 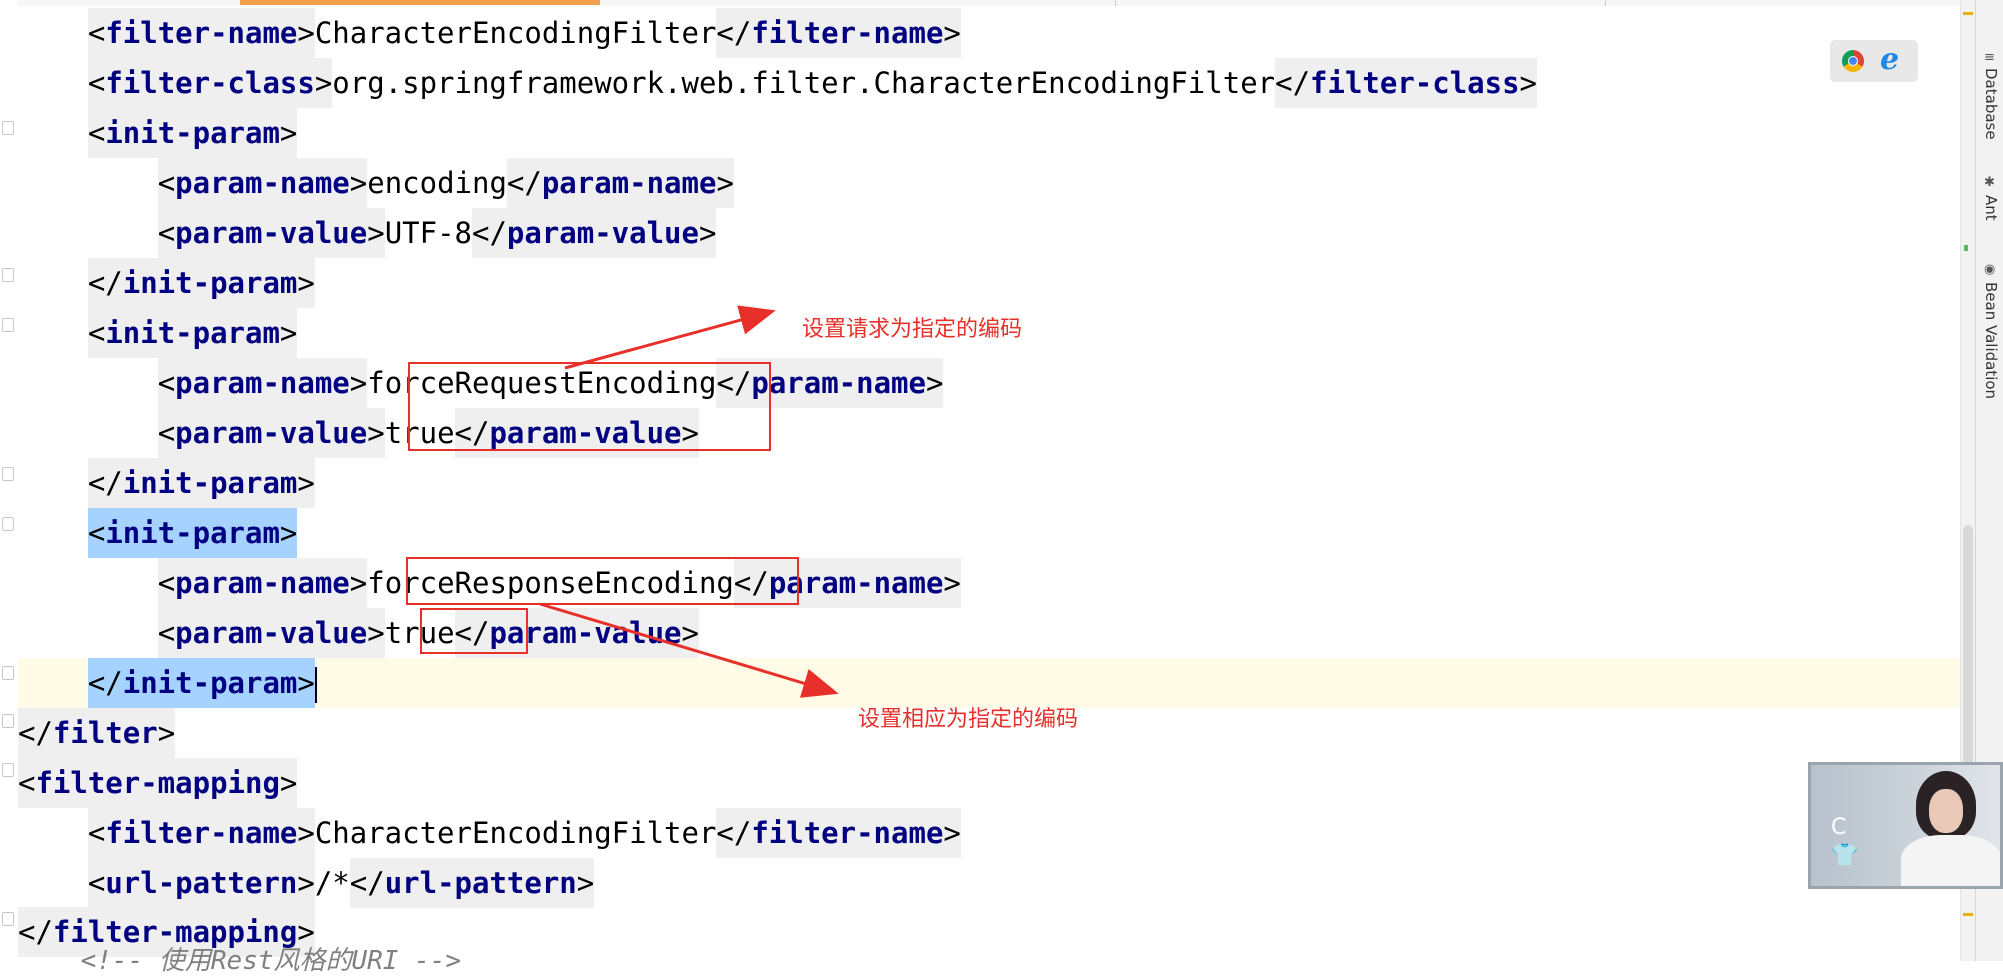 What do you see at coordinates (912, 329) in the screenshot?
I see `request-encoding-note: 设置请求为指定的编码` at bounding box center [912, 329].